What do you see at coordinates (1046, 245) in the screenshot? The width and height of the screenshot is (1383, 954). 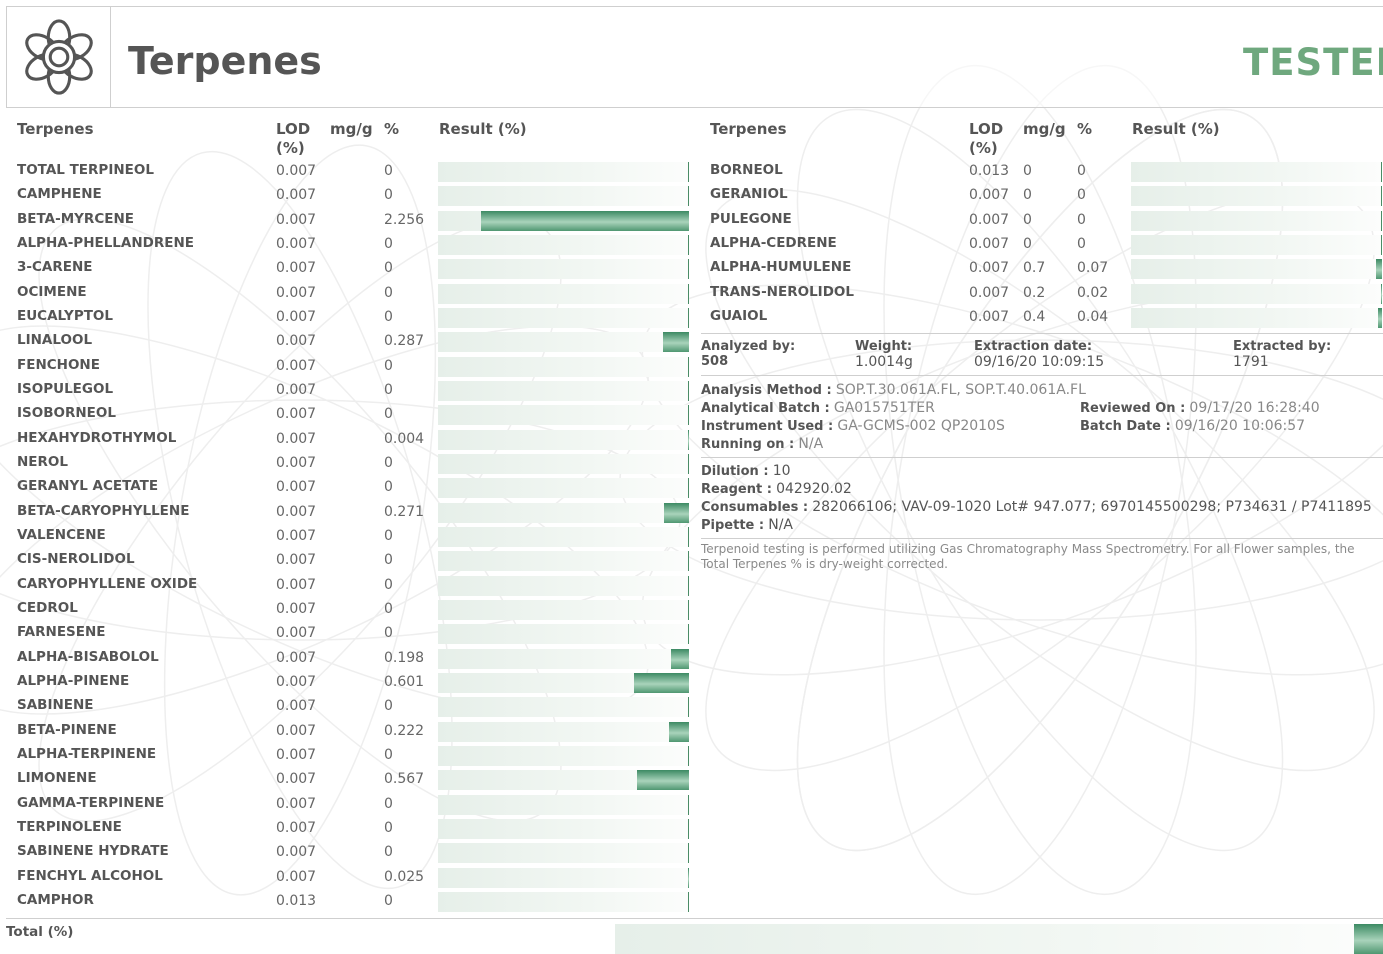 I see `table-row: ALPHA-CEDRENE 0.007 0 0` at bounding box center [1046, 245].